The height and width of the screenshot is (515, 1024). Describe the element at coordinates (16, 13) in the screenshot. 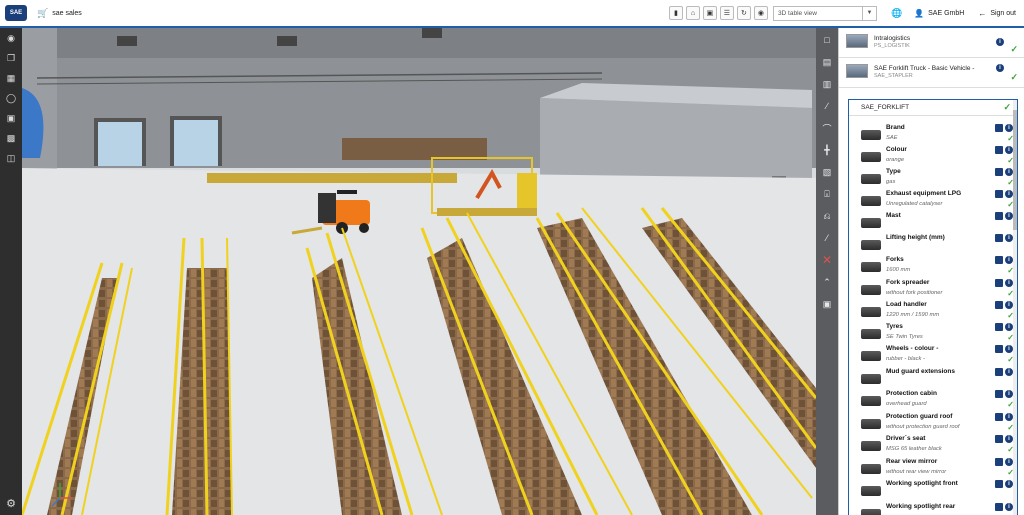

I see `sae-logo: SAE` at that location.